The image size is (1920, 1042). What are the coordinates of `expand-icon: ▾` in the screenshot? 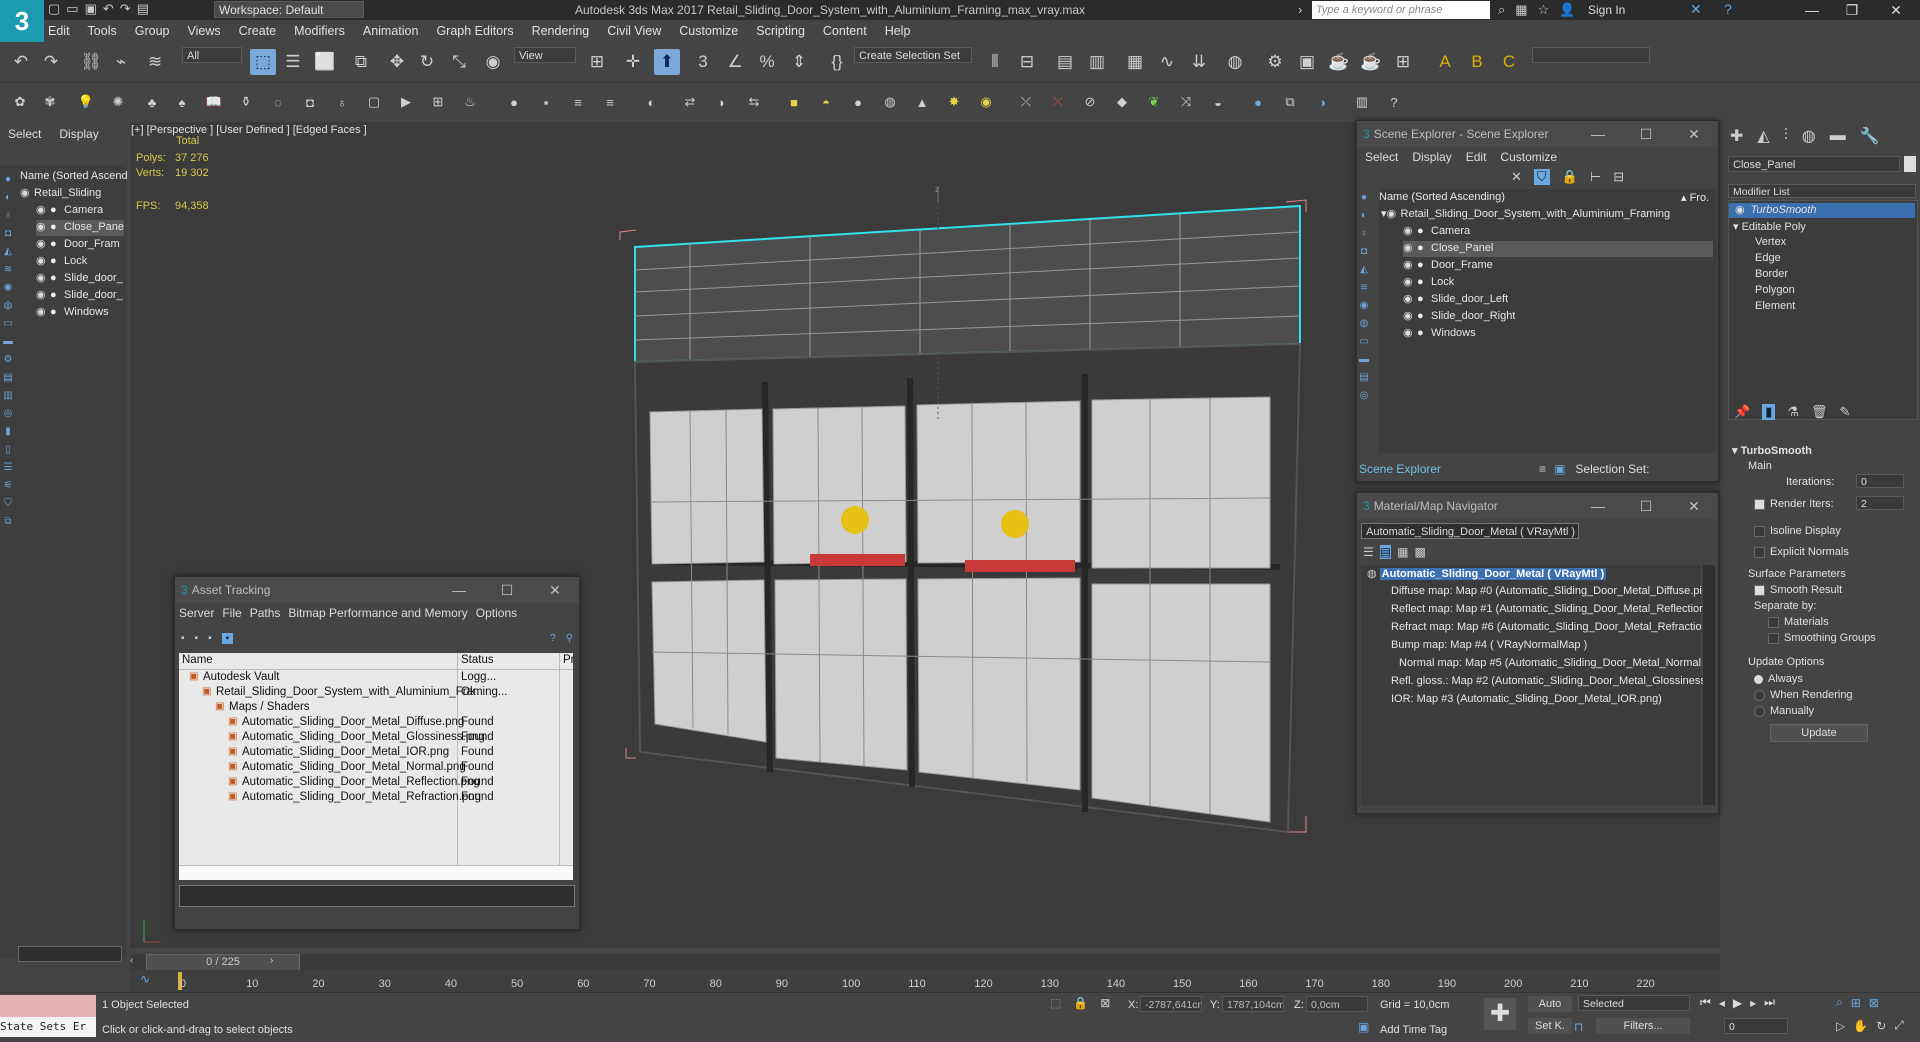 It's located at (1737, 227).